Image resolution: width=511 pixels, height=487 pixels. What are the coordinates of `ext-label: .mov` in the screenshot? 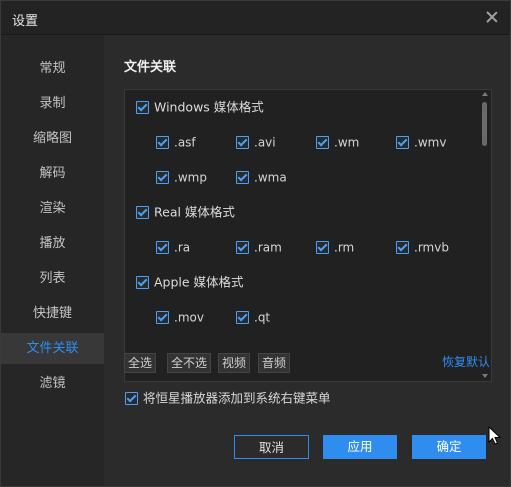 It's located at (189, 317).